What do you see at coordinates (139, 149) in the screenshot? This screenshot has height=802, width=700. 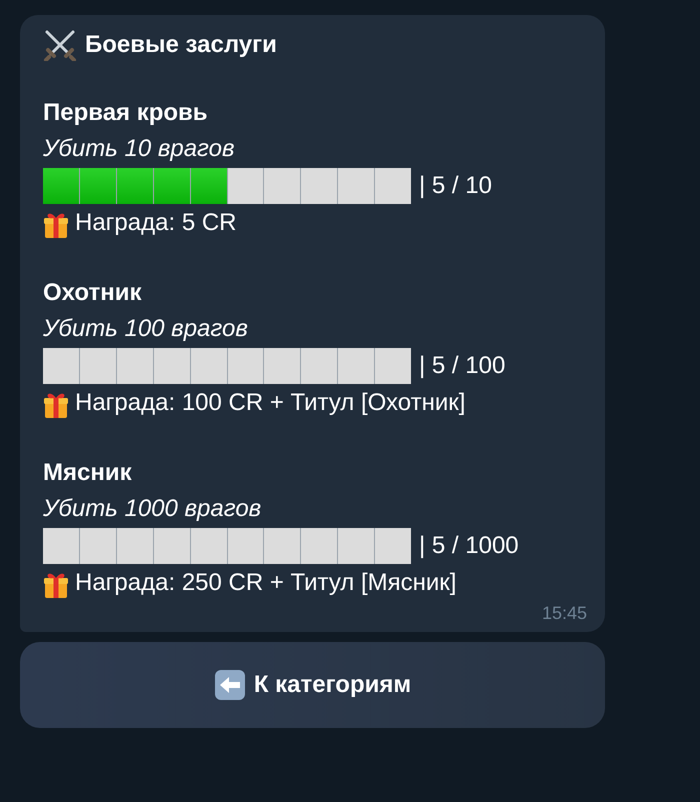 I see `achievement-task: Убить 10 врагов` at bounding box center [139, 149].